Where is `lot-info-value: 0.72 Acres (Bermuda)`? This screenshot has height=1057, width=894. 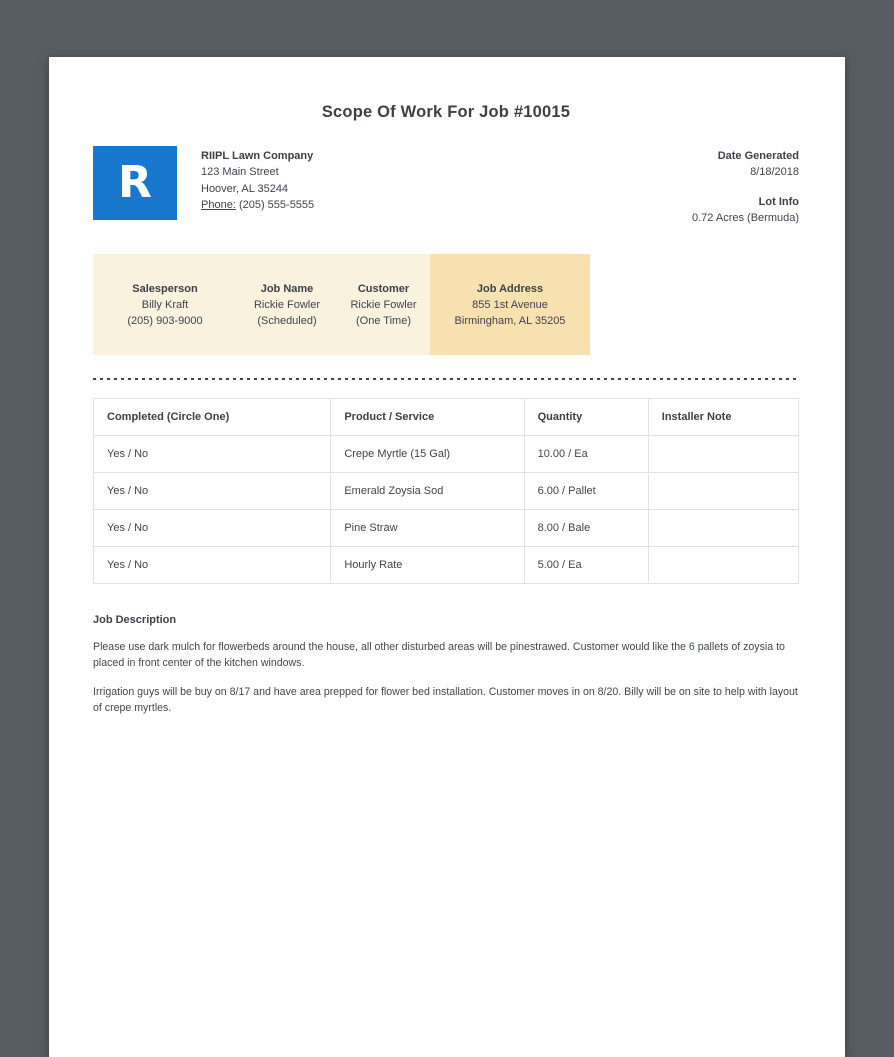 lot-info-value: 0.72 Acres (Bermuda) is located at coordinates (745, 217).